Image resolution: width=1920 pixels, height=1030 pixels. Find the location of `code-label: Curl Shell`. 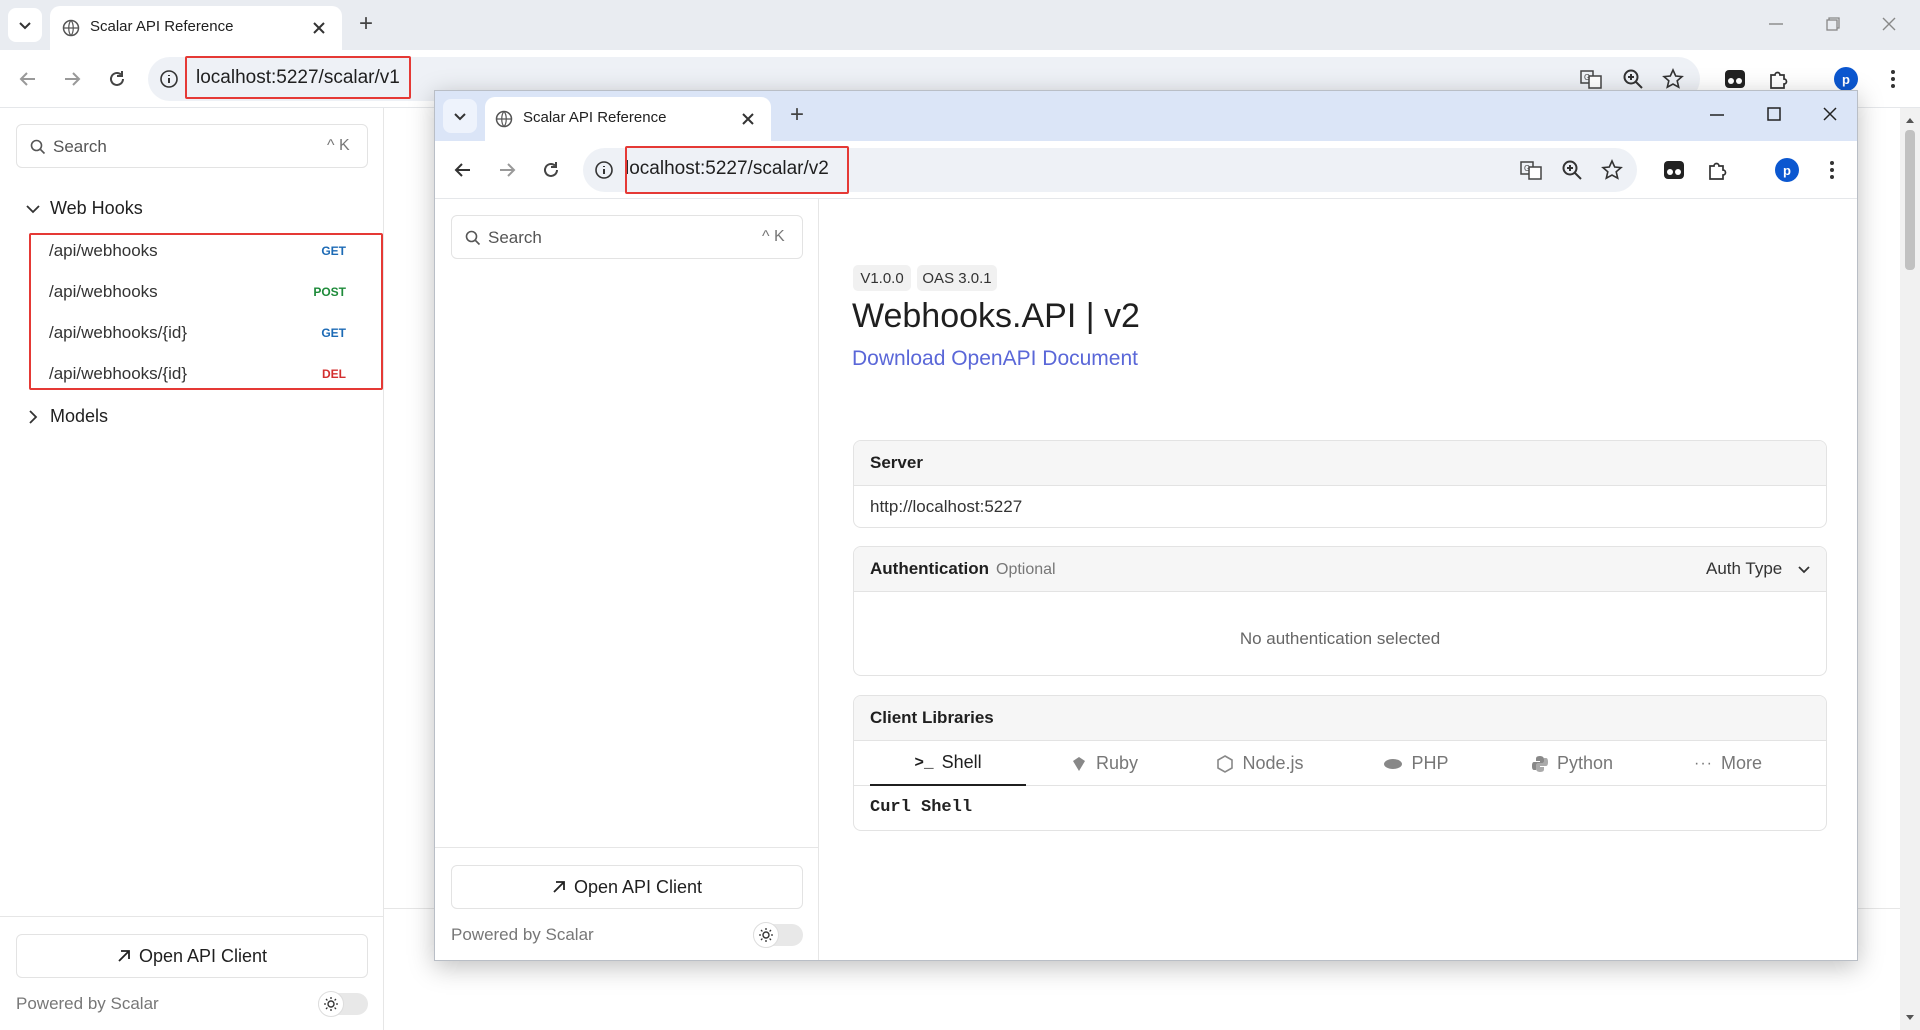

code-label: Curl Shell is located at coordinates (921, 807).